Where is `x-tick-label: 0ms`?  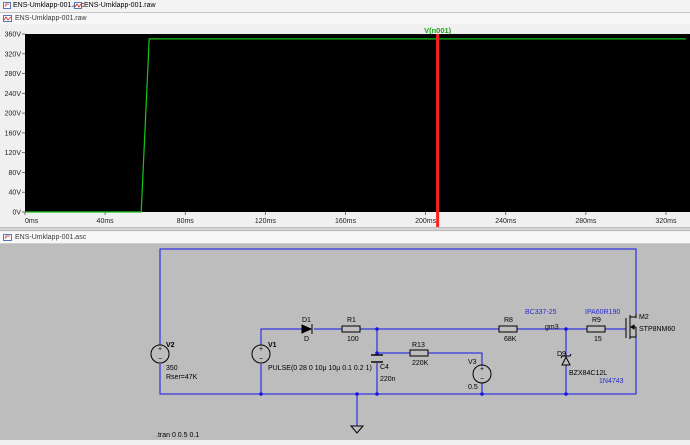 x-tick-label: 0ms is located at coordinates (32, 221).